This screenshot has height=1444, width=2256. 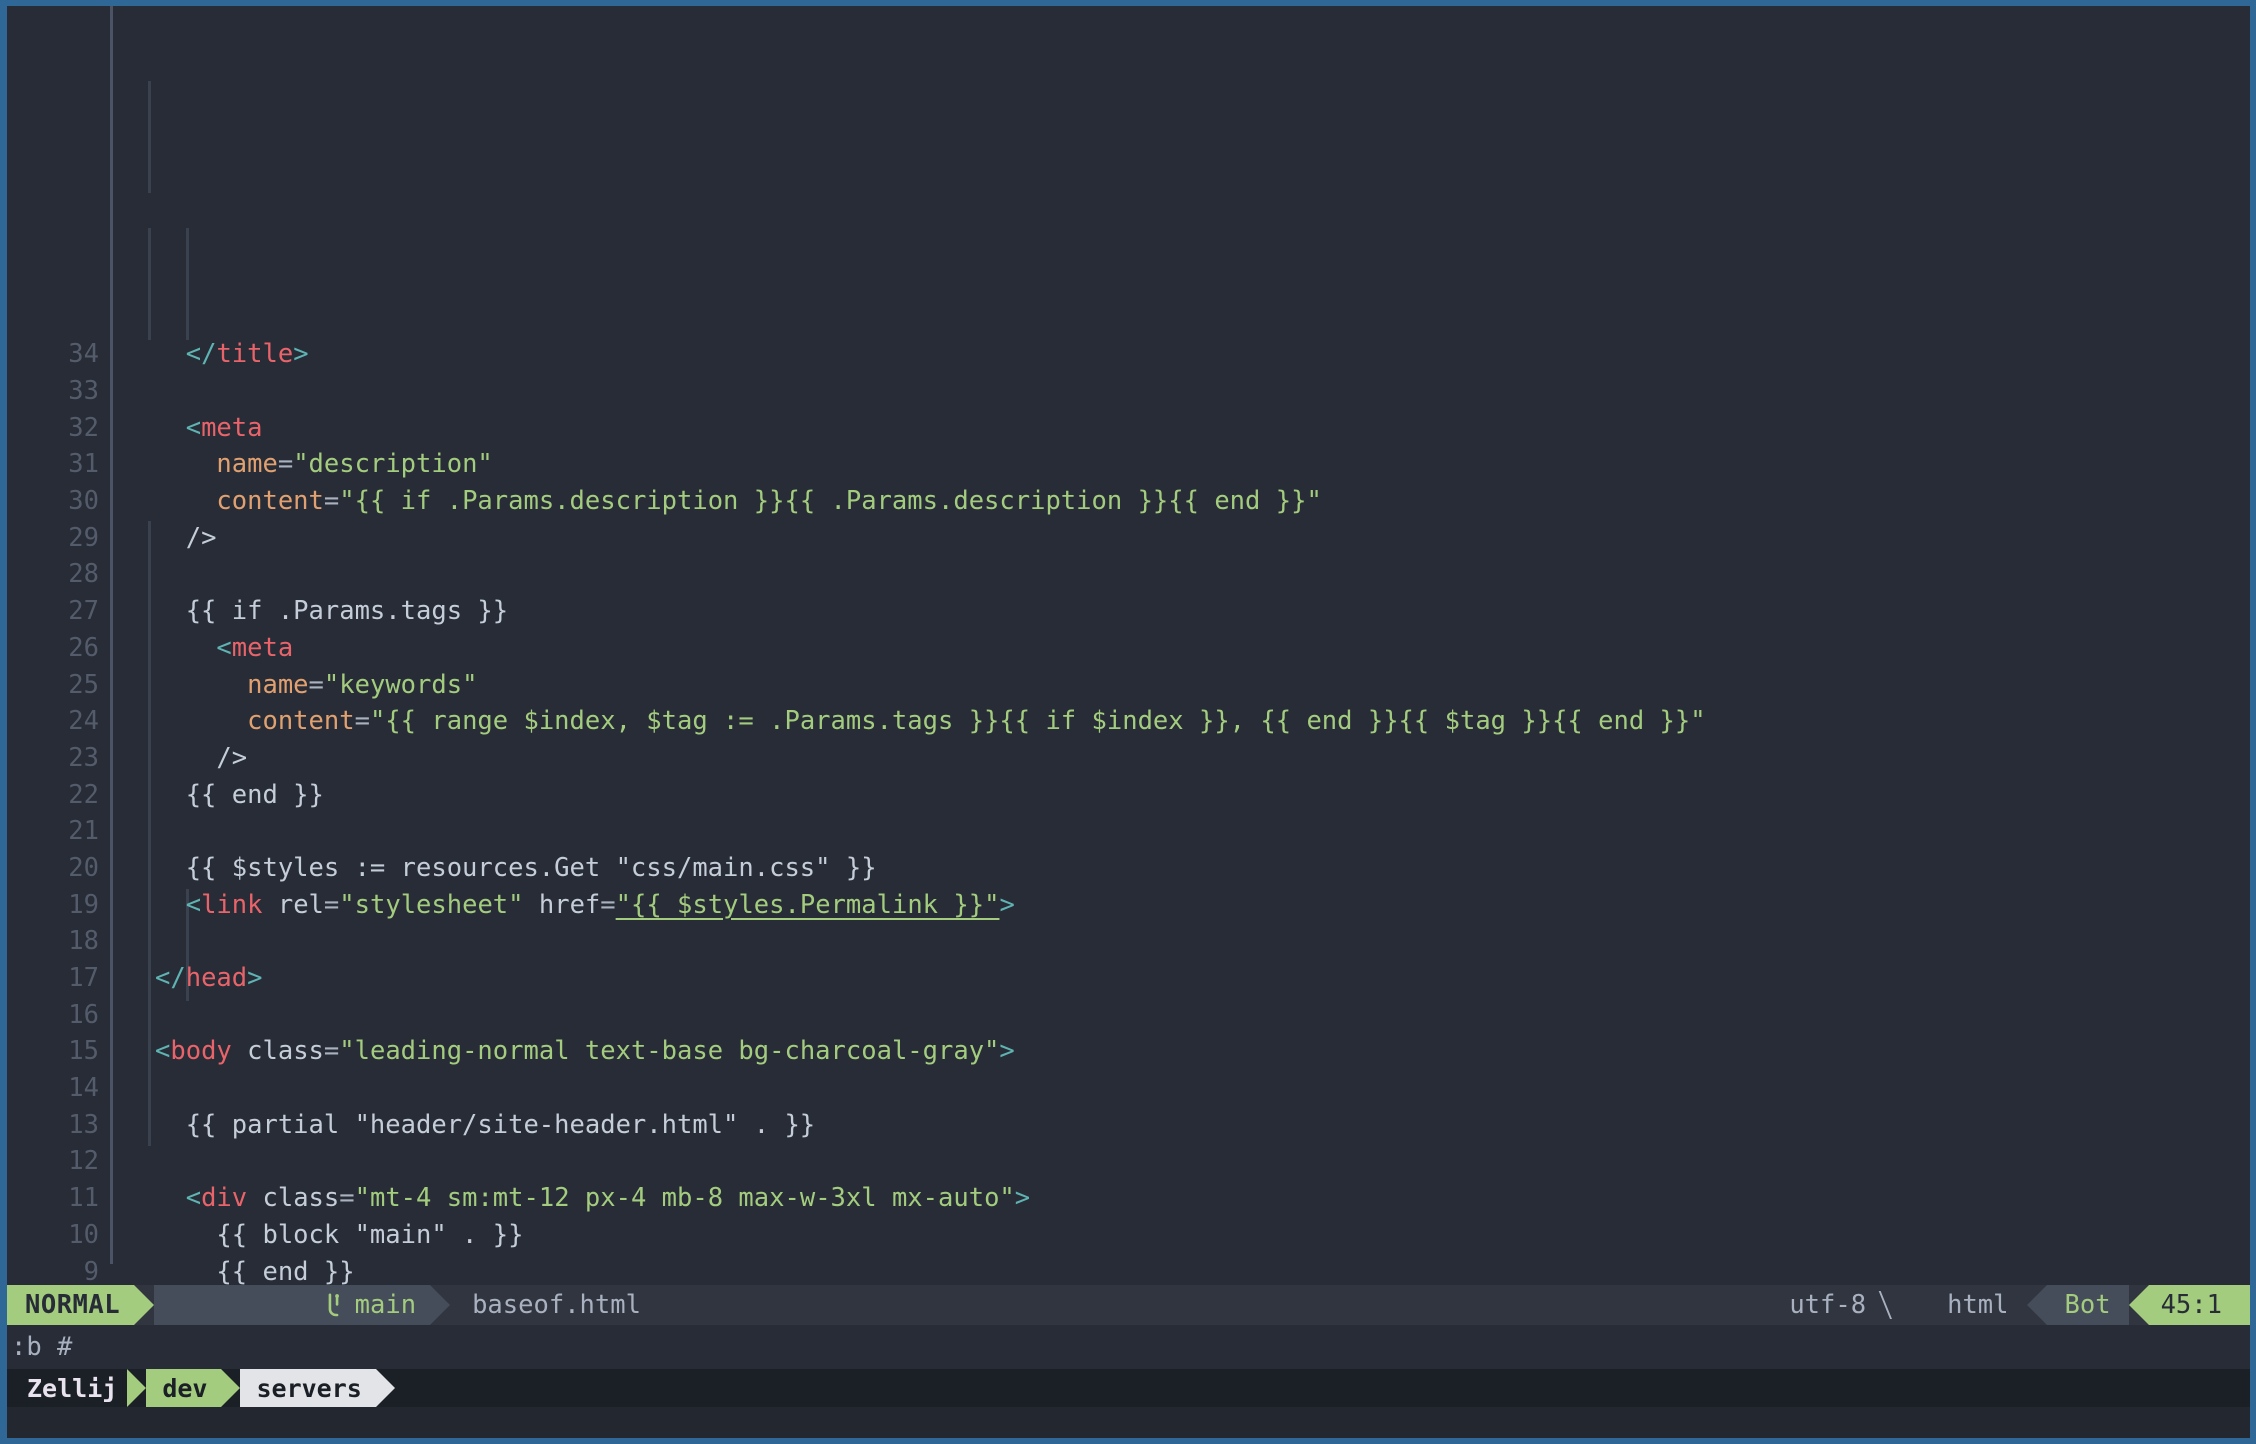 I want to click on filetype-segment: html, so click(x=2010, y=1322).